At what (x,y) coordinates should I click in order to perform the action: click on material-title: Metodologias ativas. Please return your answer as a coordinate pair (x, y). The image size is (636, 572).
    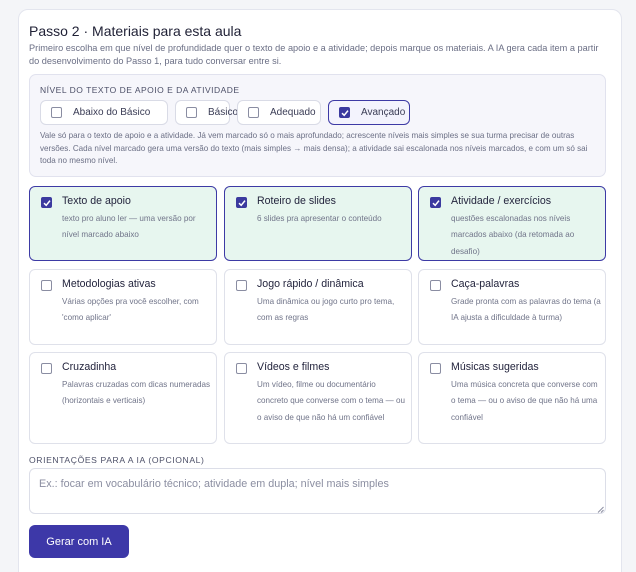
    Looking at the image, I should click on (109, 284).